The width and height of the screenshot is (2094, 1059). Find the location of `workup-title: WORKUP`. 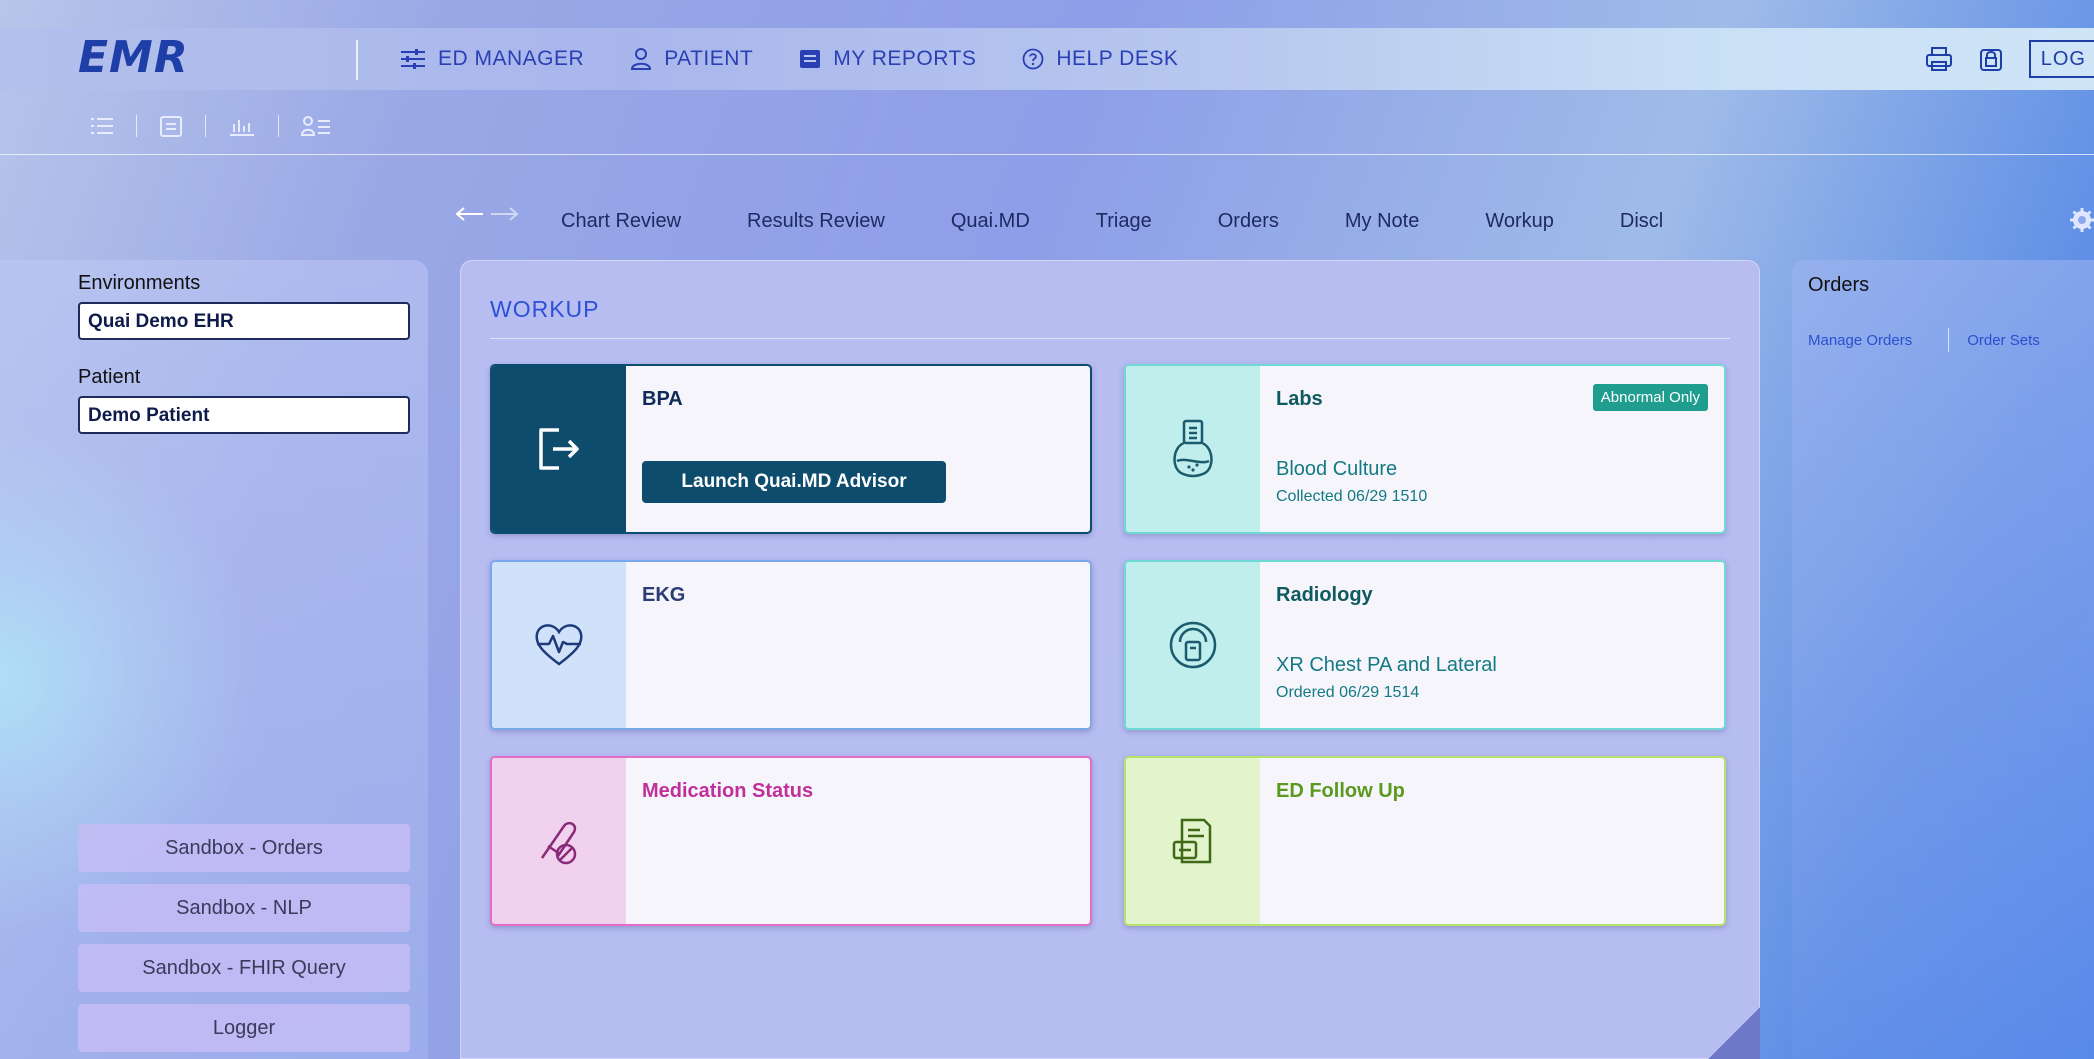

workup-title: WORKUP is located at coordinates (545, 309).